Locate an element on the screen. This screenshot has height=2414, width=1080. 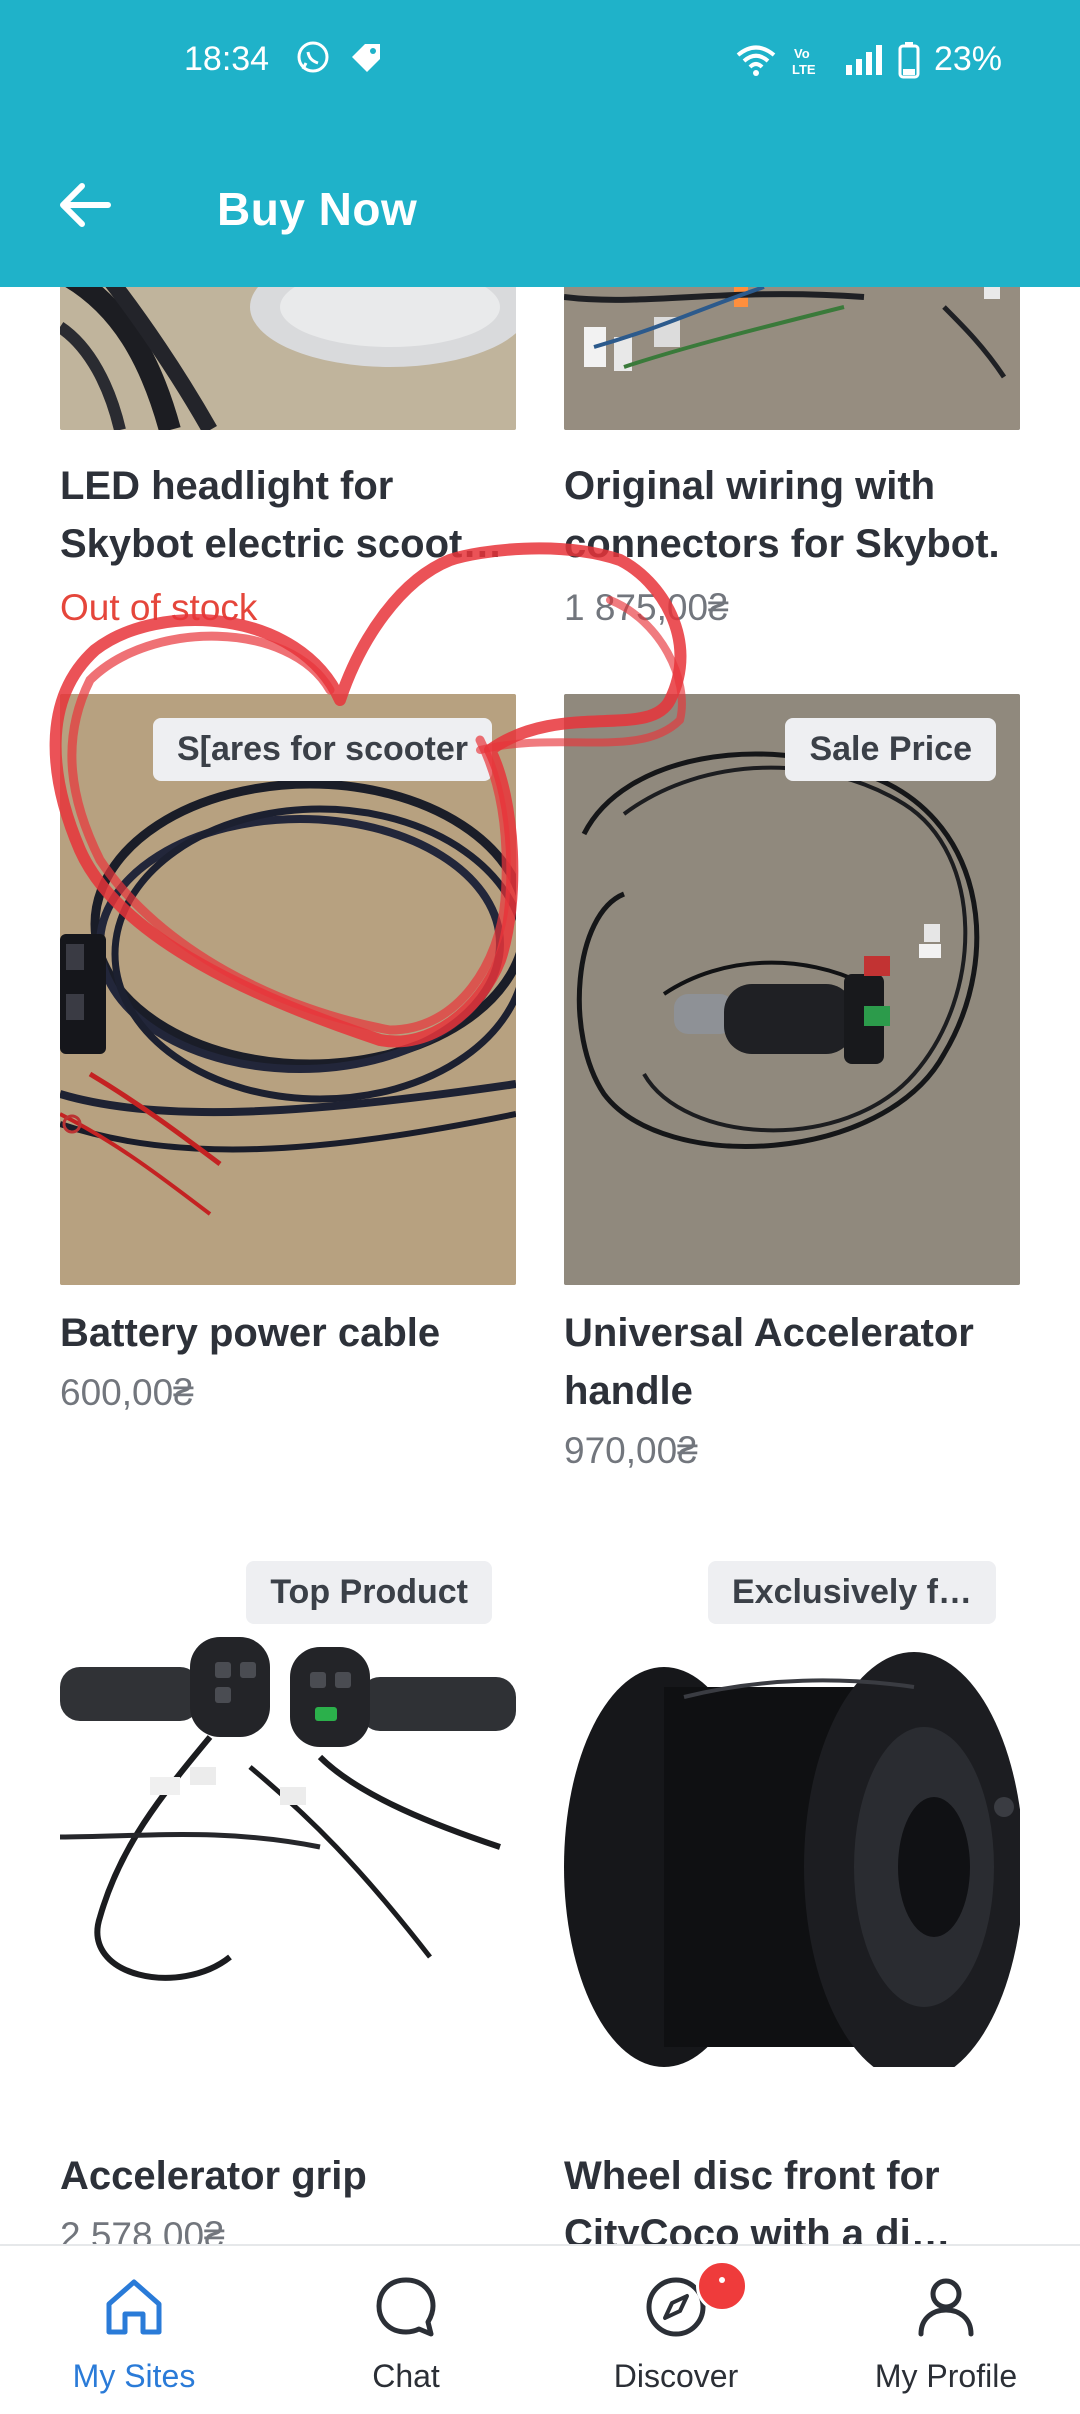
page-title: Buy Now is located at coordinates (317, 209).